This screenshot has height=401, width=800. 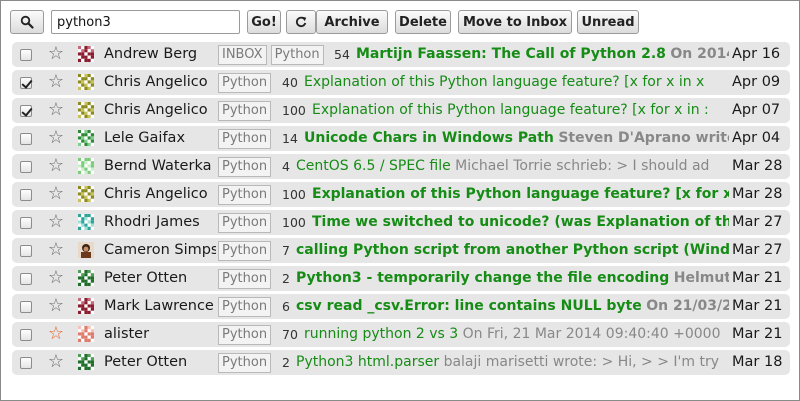 I want to click on preview-text: On Fri, 21 Mar 2014 09:40:40 +0000, so click(x=591, y=334).